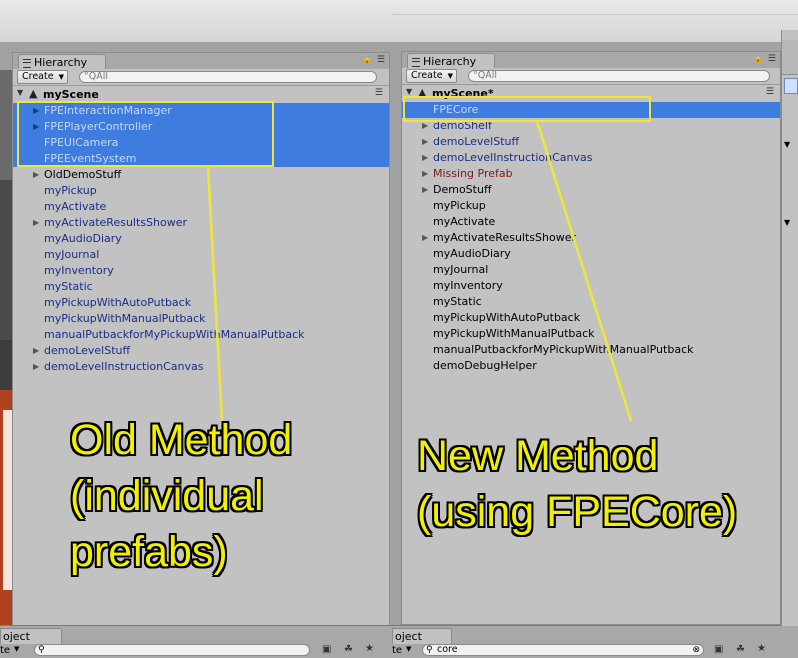 The width and height of the screenshot is (798, 658). Describe the element at coordinates (72, 254) in the screenshot. I see `hierarchy-item-label: myJournal` at that location.